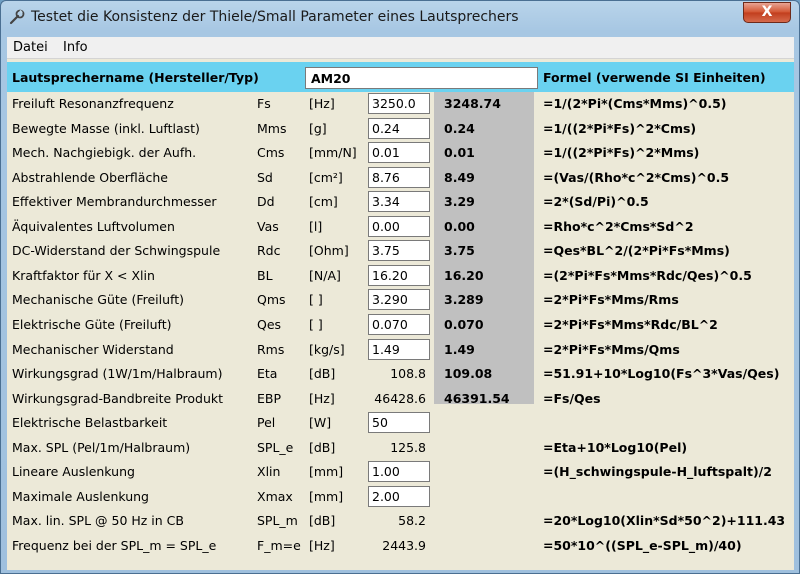  What do you see at coordinates (266, 423) in the screenshot?
I see `parameter-symbol: Pel` at bounding box center [266, 423].